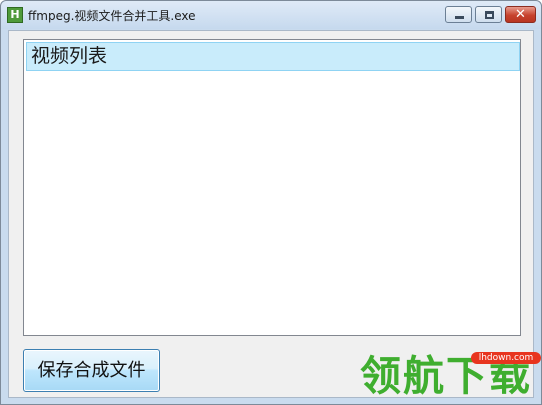 Image resolution: width=542 pixels, height=405 pixels. I want to click on app-icon: H, so click(15, 15).